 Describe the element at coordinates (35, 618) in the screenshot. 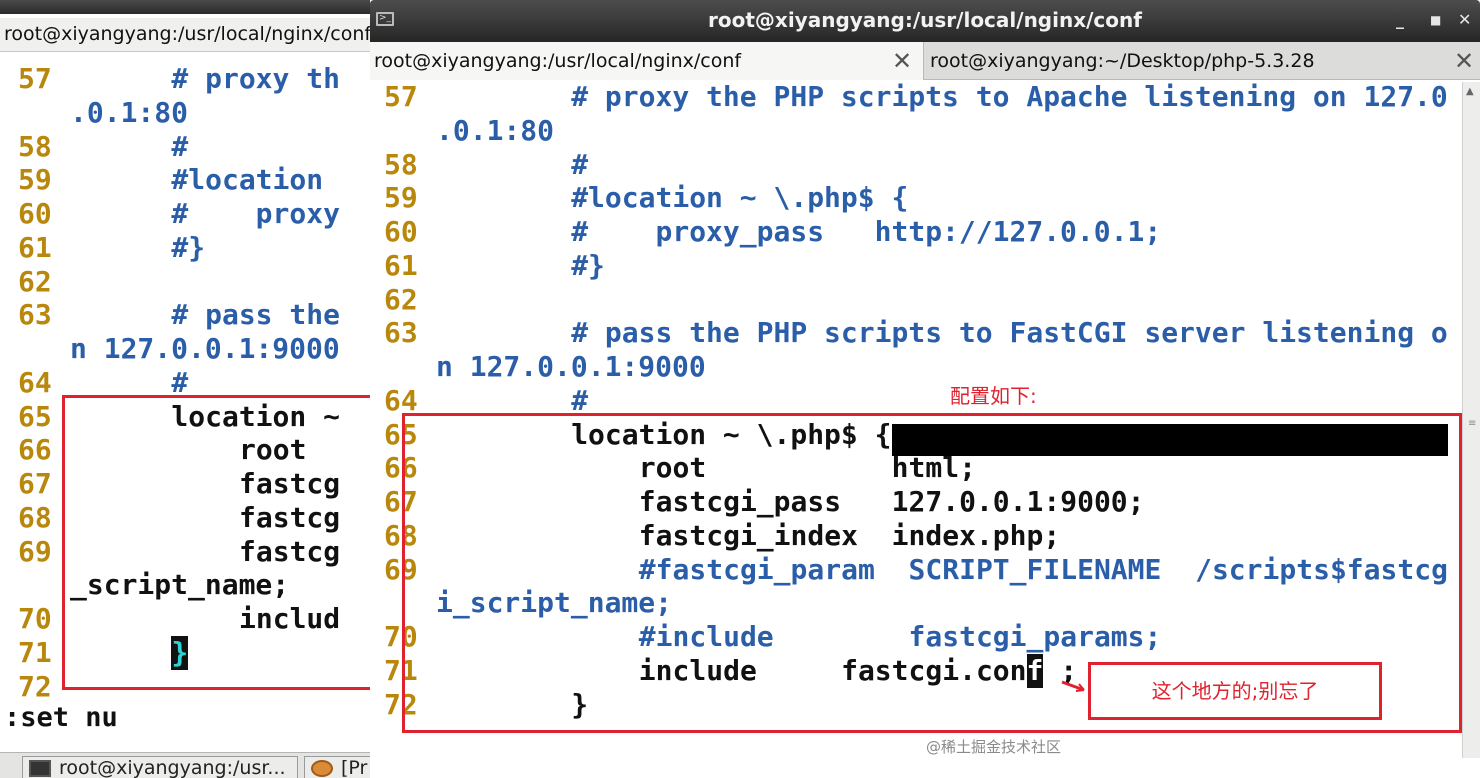

I see `line-number: 70` at that location.